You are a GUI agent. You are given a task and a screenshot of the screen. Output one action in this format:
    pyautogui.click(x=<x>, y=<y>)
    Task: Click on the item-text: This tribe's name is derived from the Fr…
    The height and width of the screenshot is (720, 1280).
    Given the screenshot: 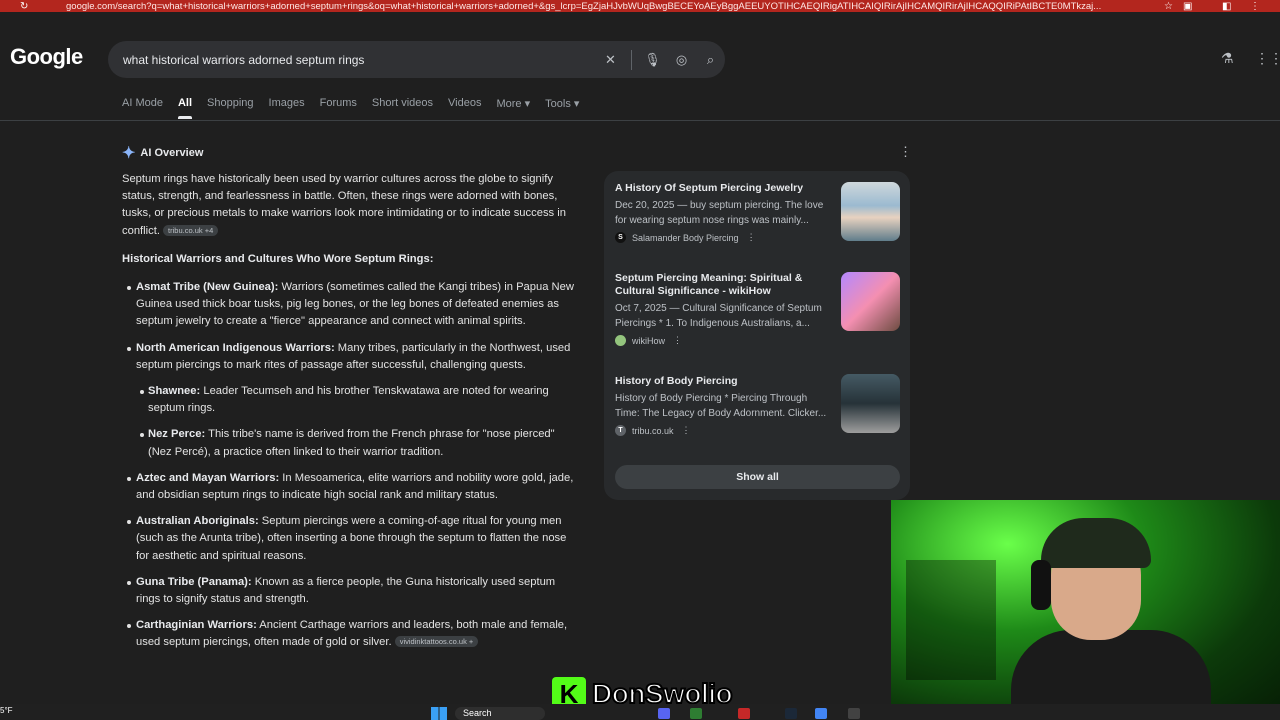 What is the action you would take?
    pyautogui.click(x=351, y=443)
    